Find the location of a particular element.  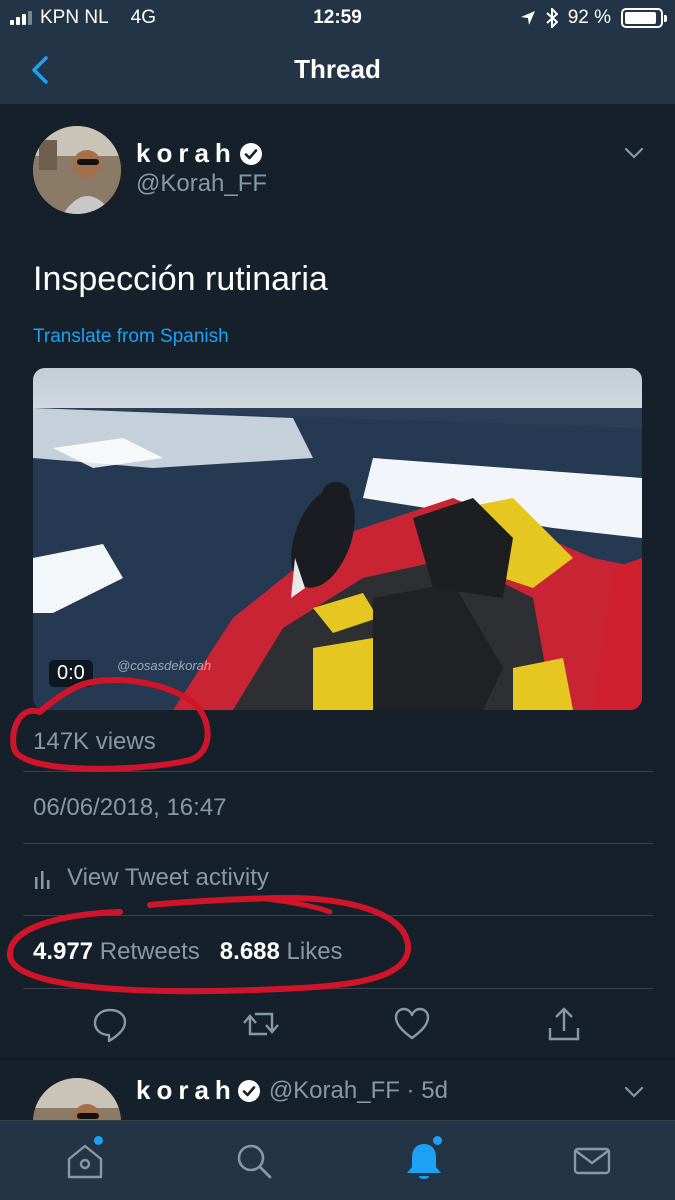

retweet-count: 4.977 is located at coordinates (63, 951).